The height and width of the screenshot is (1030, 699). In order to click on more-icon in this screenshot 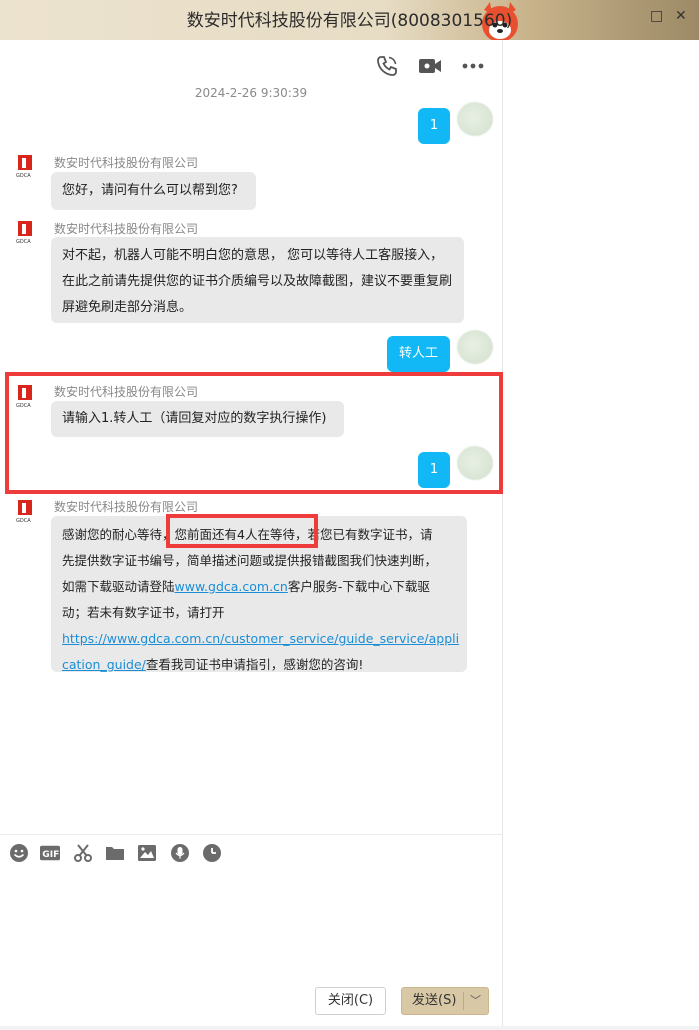, I will do `click(473, 66)`.